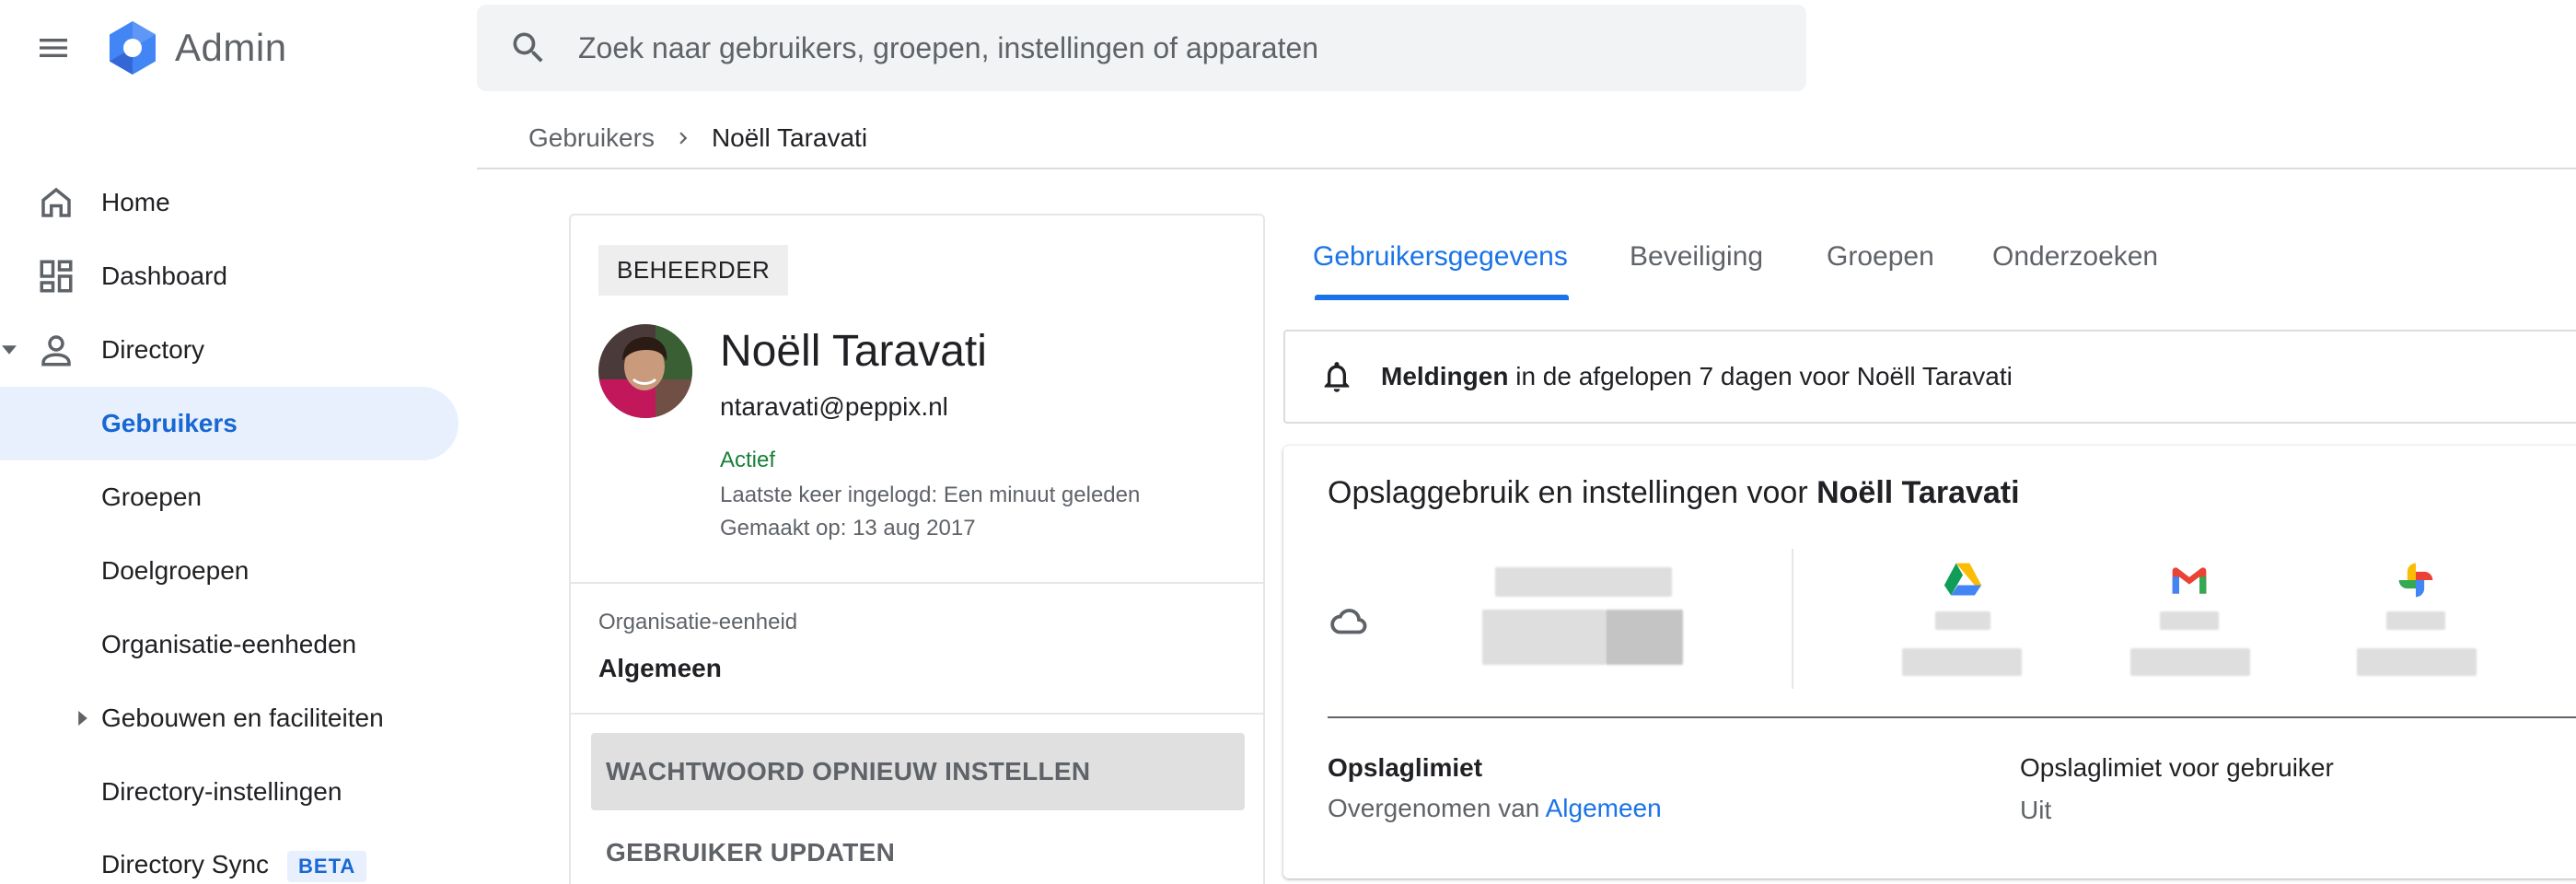 The image size is (2576, 884). Describe the element at coordinates (1792, 619) in the screenshot. I see `storage-divider` at that location.